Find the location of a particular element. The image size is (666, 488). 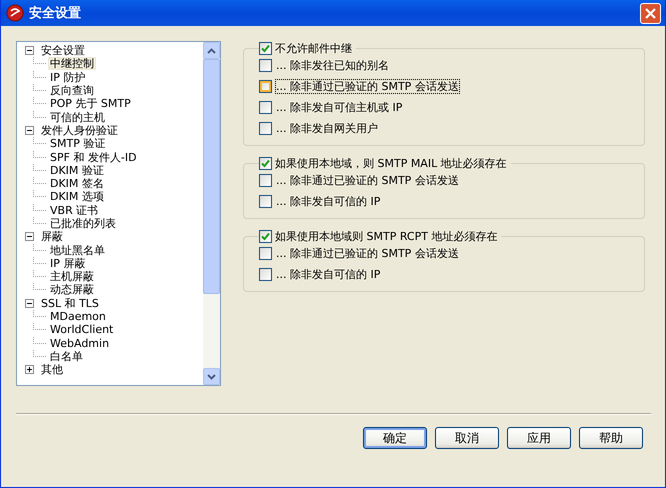

tree-item: SMTP 验证 is located at coordinates (78, 143).